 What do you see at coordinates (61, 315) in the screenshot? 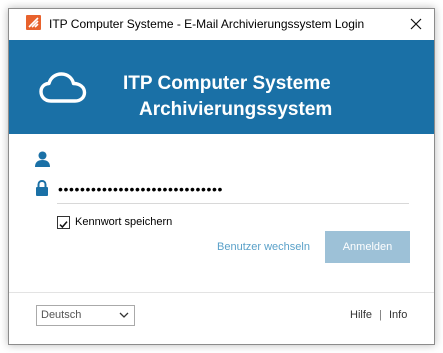
I see `language-select-value: Deutsch` at bounding box center [61, 315].